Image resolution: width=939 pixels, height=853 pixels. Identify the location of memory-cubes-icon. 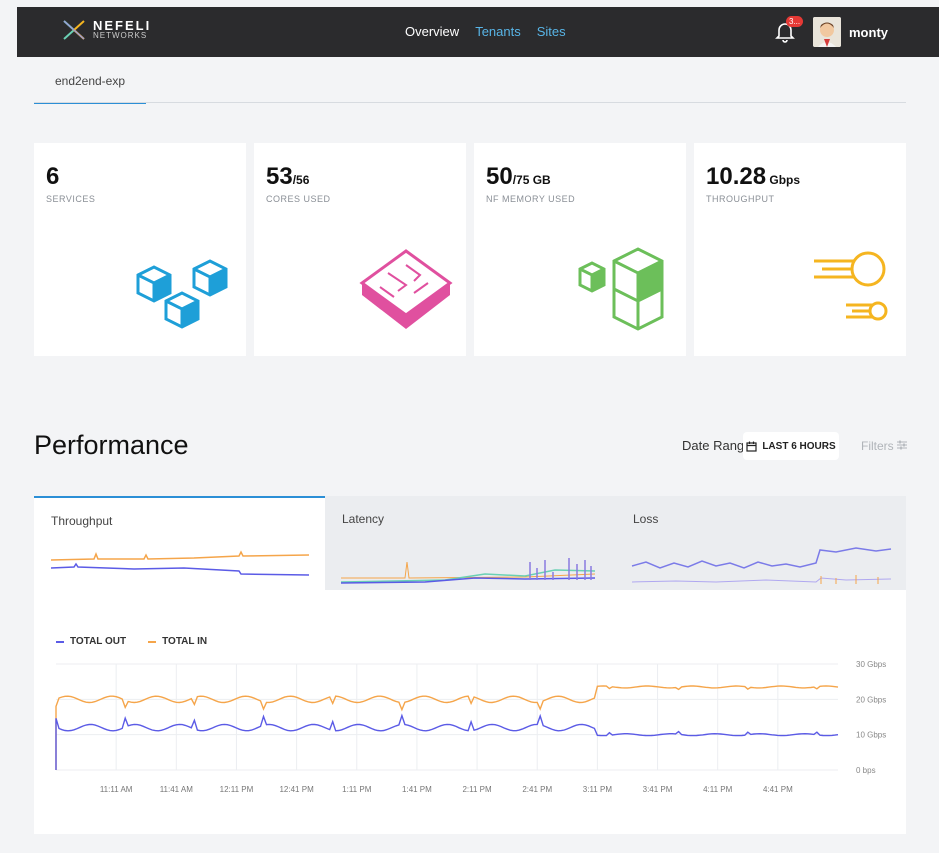
(621, 289).